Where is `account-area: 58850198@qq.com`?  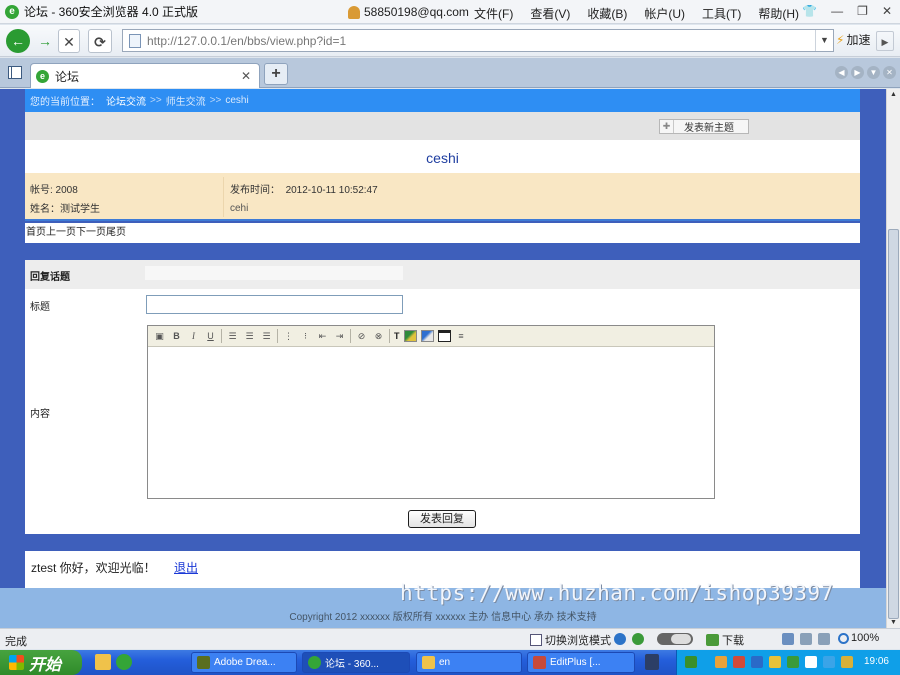 account-area: 58850198@qq.com is located at coordinates (408, 12).